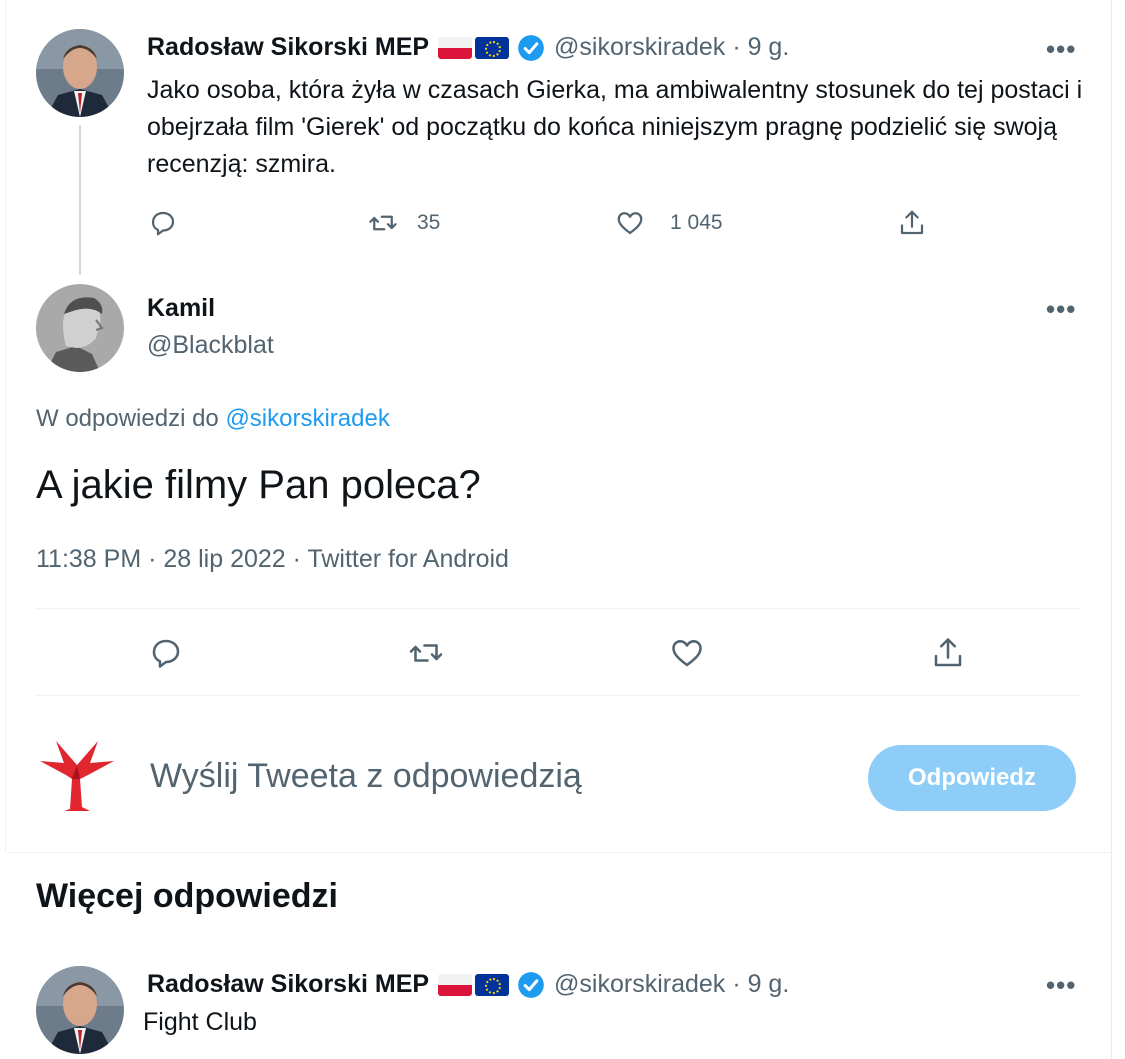 This screenshot has height=1059, width=1125. I want to click on like-button, so click(687, 653).